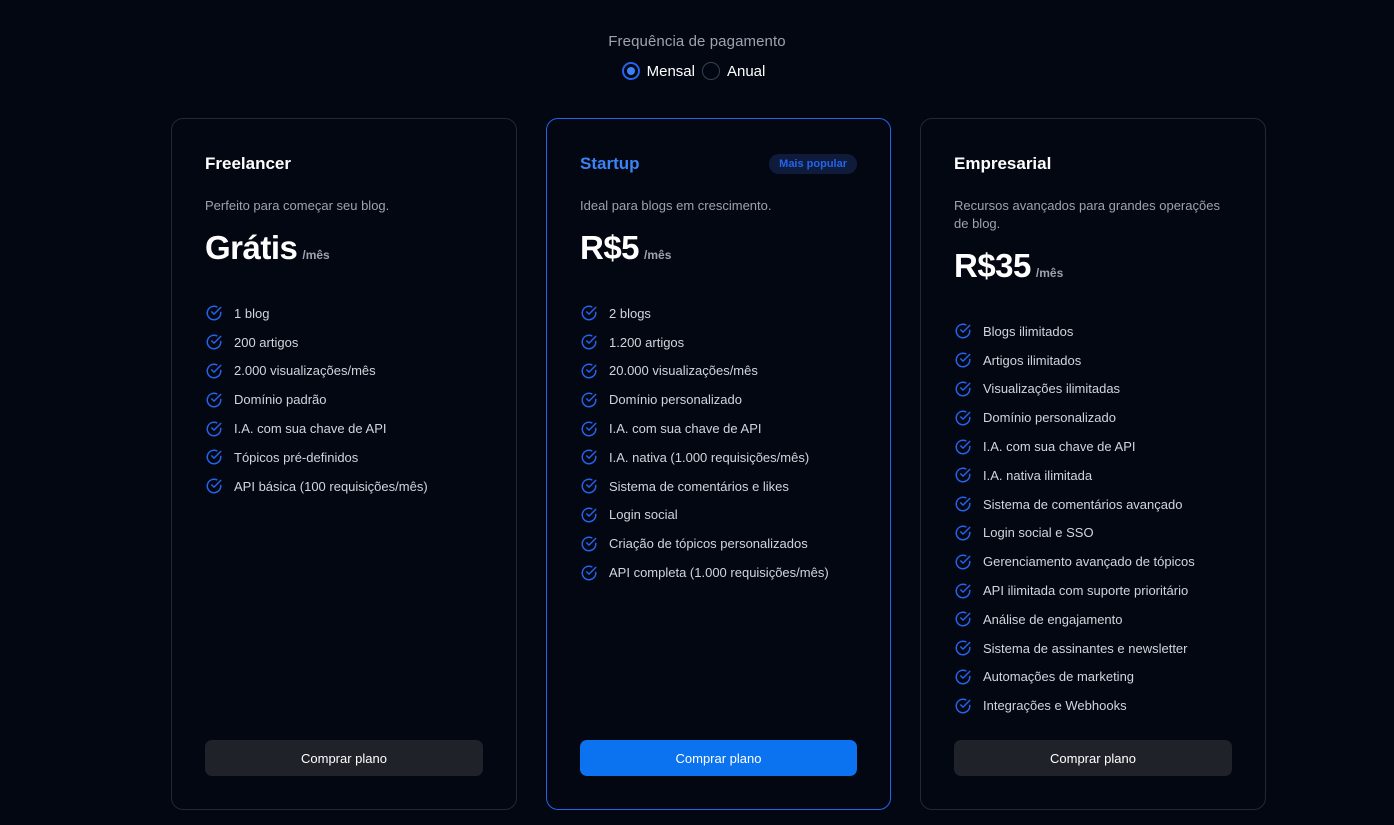 This screenshot has width=1394, height=825. I want to click on feature-item: Login social e SSO, so click(1093, 533).